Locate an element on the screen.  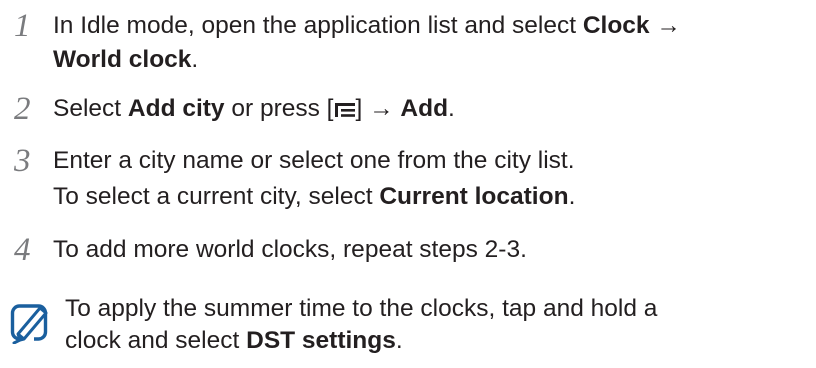
menu-key-icon is located at coordinates (345, 111).